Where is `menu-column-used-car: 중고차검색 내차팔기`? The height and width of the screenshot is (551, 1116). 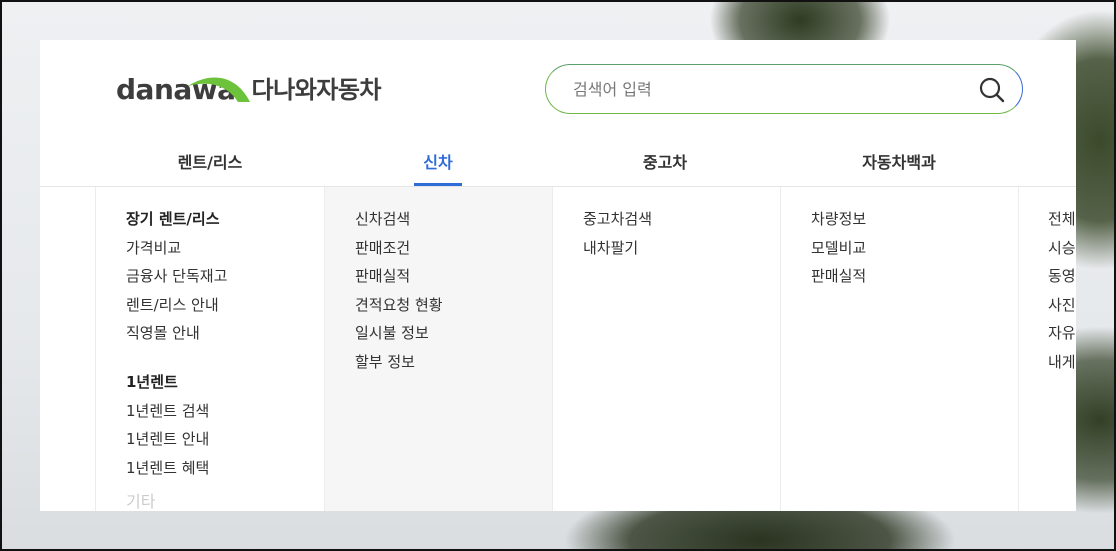 menu-column-used-car: 중고차검색 내차팔기 is located at coordinates (666, 349).